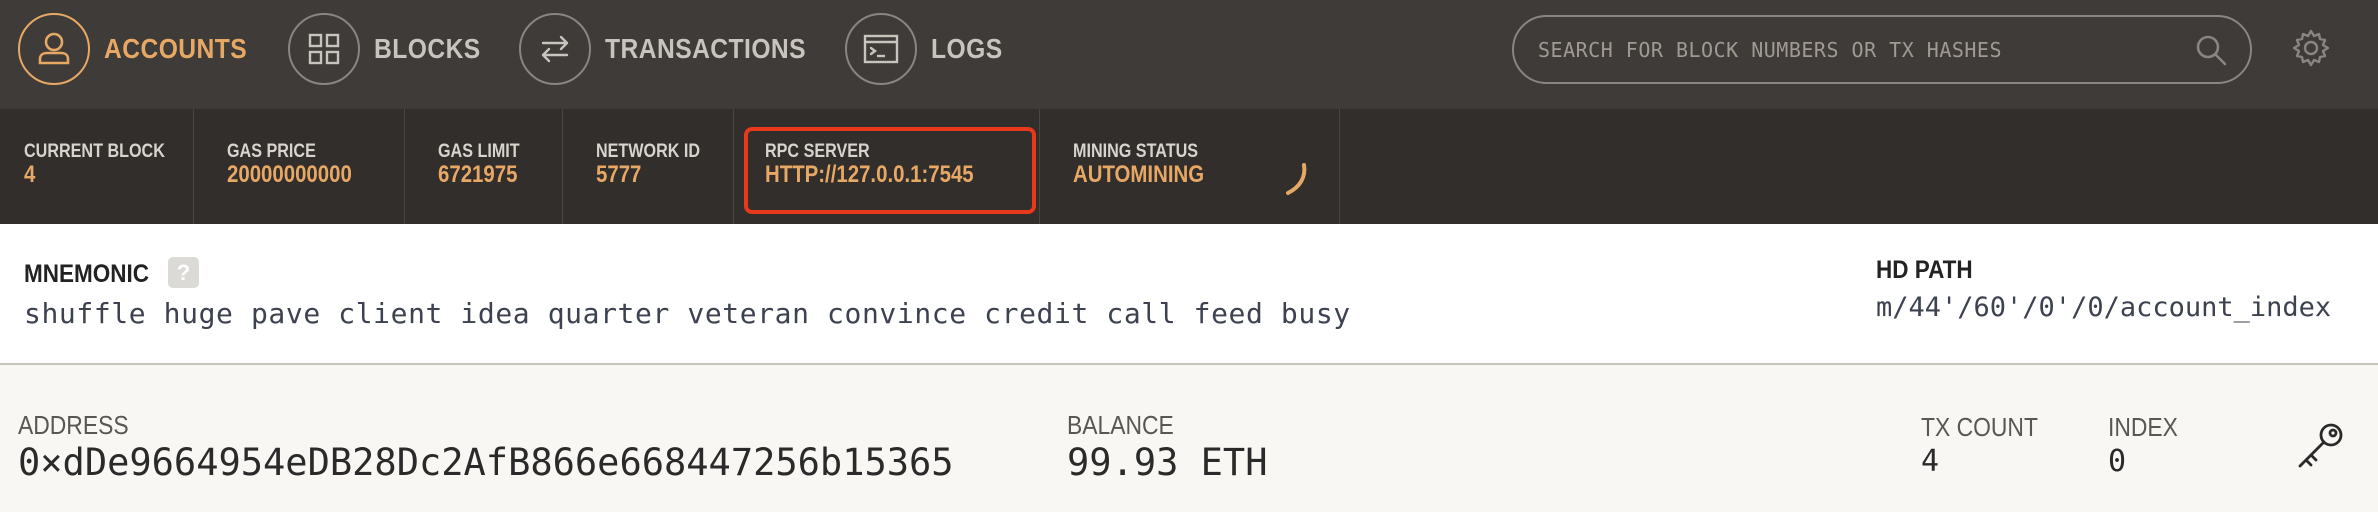  I want to click on gas-price-label: GAS PRICE, so click(271, 151).